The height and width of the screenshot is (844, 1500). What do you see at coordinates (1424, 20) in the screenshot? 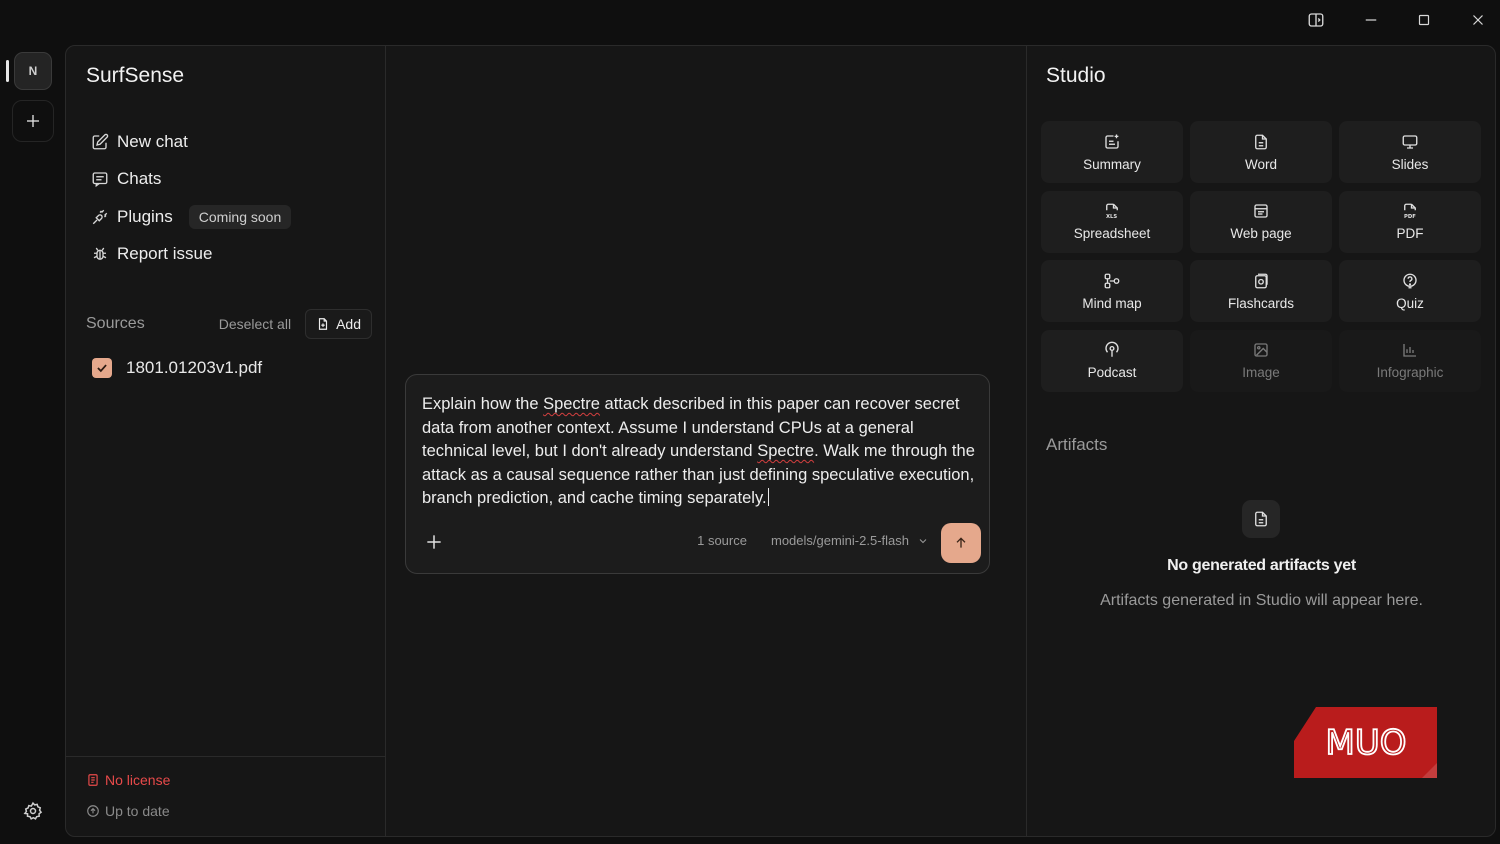
I see `maximize-button` at bounding box center [1424, 20].